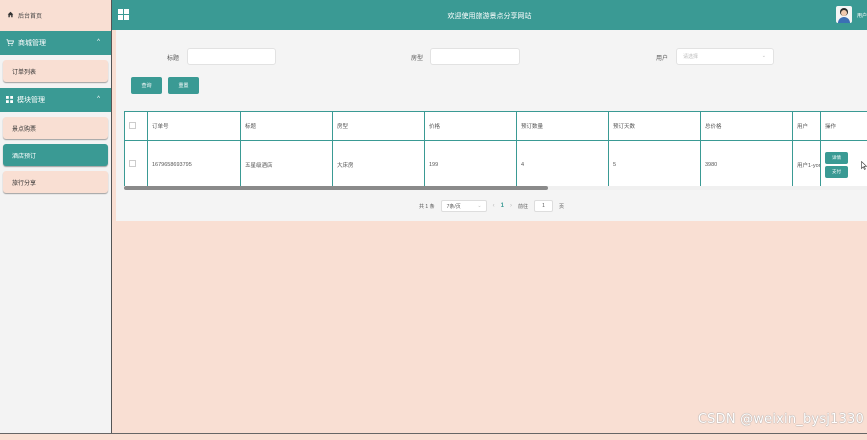 This screenshot has width=867, height=440. I want to click on sidebar-home-label: 后台首页, so click(30, 17).